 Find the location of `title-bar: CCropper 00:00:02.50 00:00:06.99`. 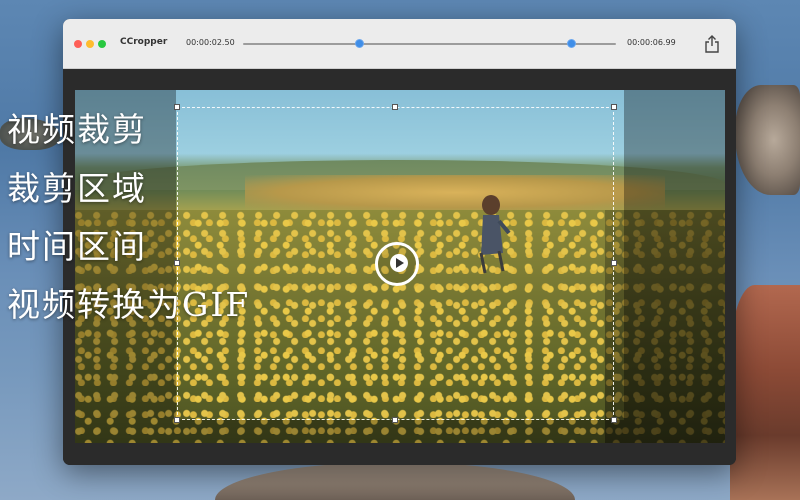

title-bar: CCropper 00:00:02.50 00:00:06.99 is located at coordinates (399, 44).